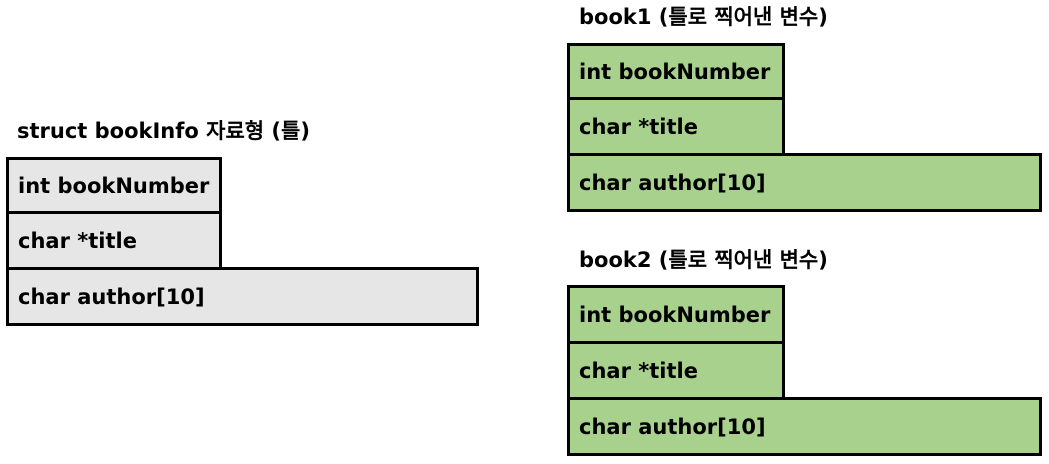 This screenshot has width=1049, height=464. Describe the element at coordinates (163, 131) in the screenshot. I see `struct-template-caption: struct bookInfo 자료형 (틀)` at that location.